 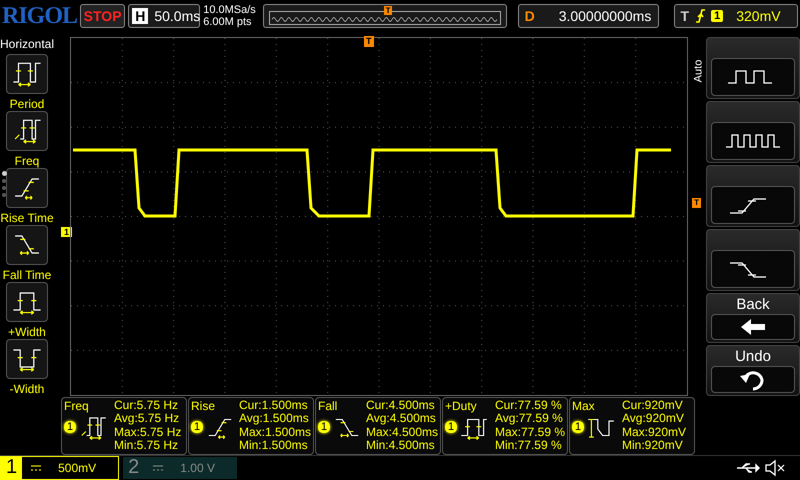 What do you see at coordinates (717, 16) in the screenshot?
I see `trigger-source-badge: 1` at bounding box center [717, 16].